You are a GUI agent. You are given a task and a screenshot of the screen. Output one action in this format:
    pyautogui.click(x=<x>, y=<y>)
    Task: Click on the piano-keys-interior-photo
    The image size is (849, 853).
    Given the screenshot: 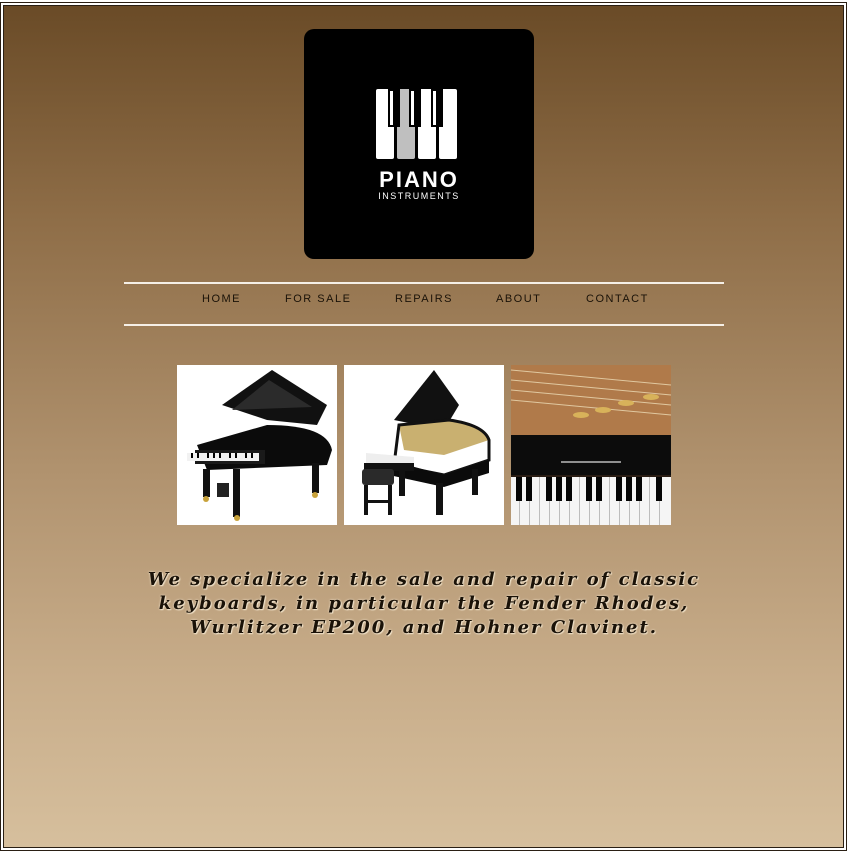 What is the action you would take?
    pyautogui.click(x=591, y=445)
    